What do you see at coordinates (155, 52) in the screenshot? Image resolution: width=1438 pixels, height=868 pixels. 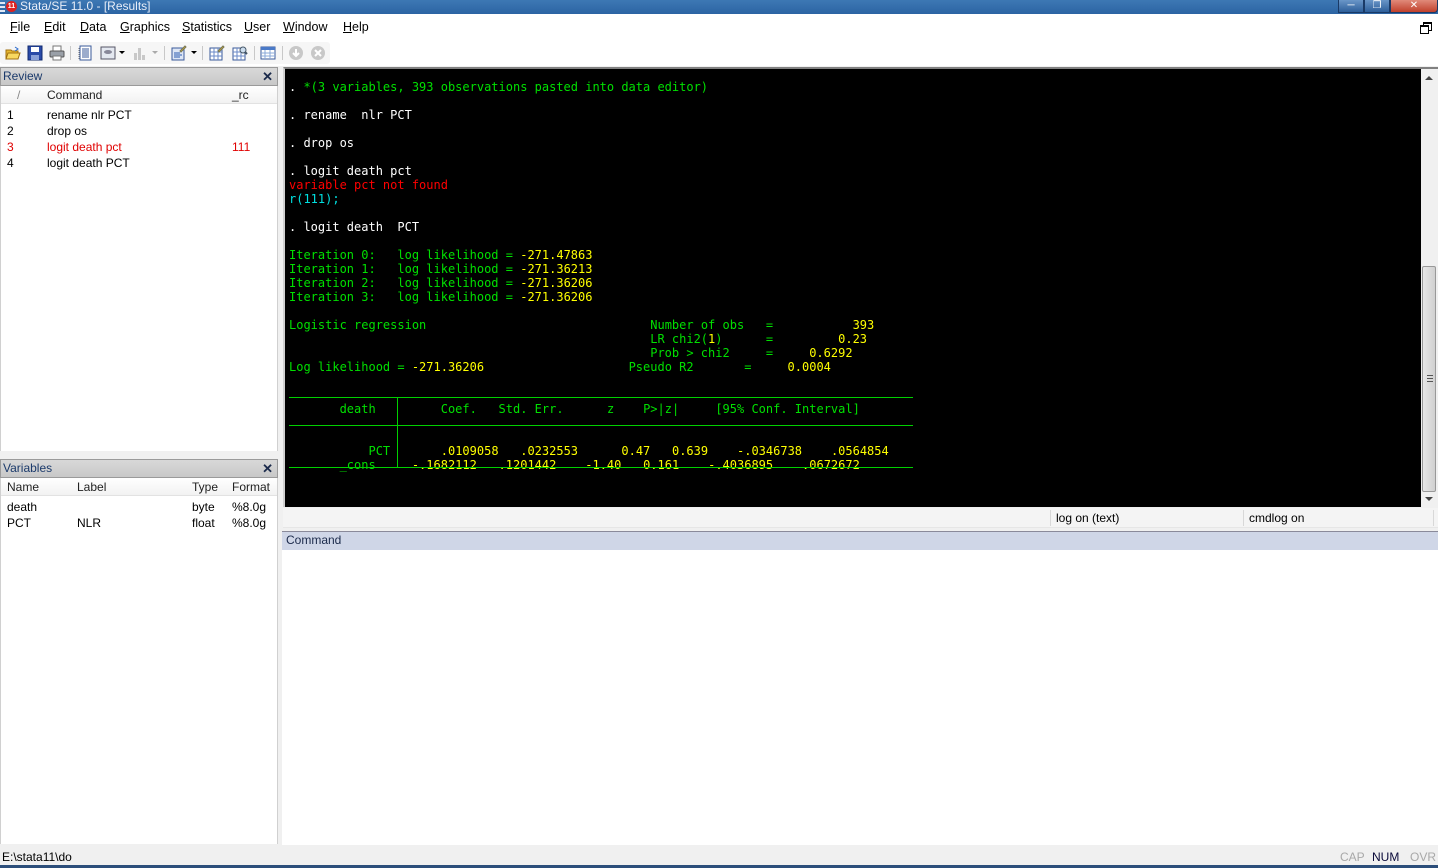 I see `graph-dropdown-icon` at bounding box center [155, 52].